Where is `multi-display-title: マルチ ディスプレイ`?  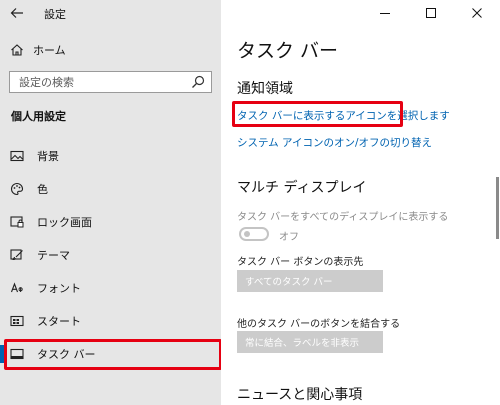
multi-display-title: マルチ ディスプレイ is located at coordinates (302, 188).